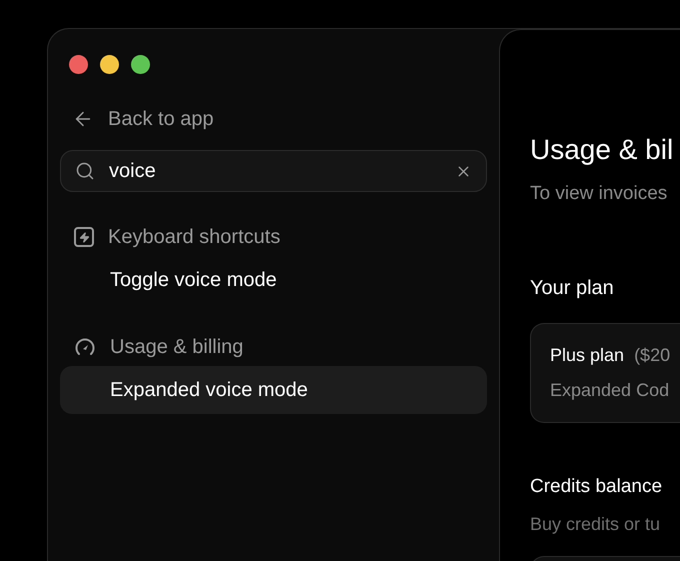  Describe the element at coordinates (273, 390) in the screenshot. I see `result-item: Expanded voice mode` at that location.